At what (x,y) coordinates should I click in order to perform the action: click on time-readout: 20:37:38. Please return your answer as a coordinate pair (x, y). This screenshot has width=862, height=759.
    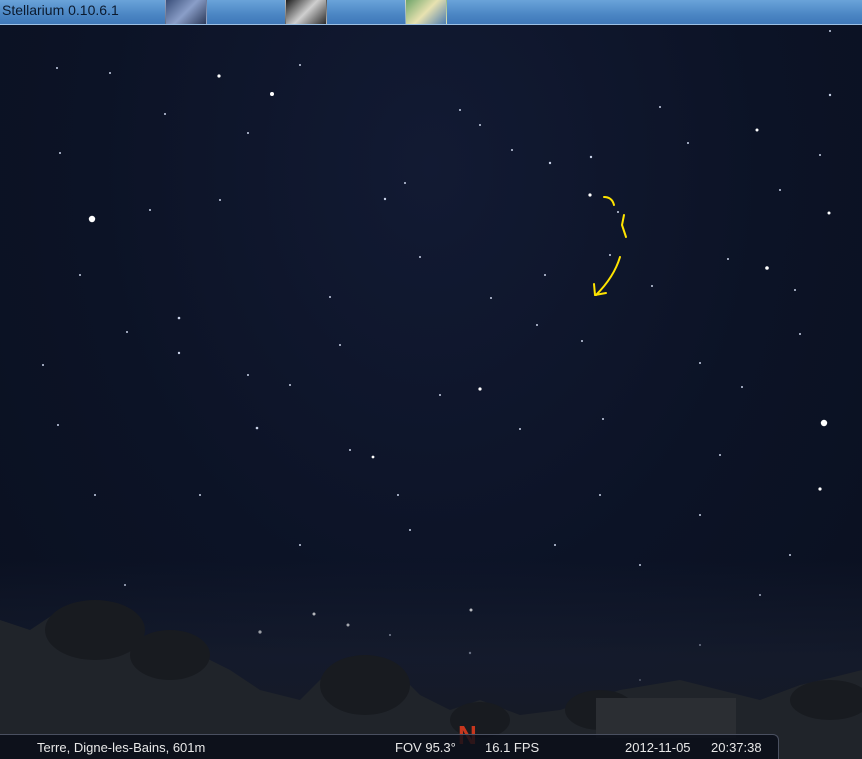
    Looking at the image, I should click on (736, 747).